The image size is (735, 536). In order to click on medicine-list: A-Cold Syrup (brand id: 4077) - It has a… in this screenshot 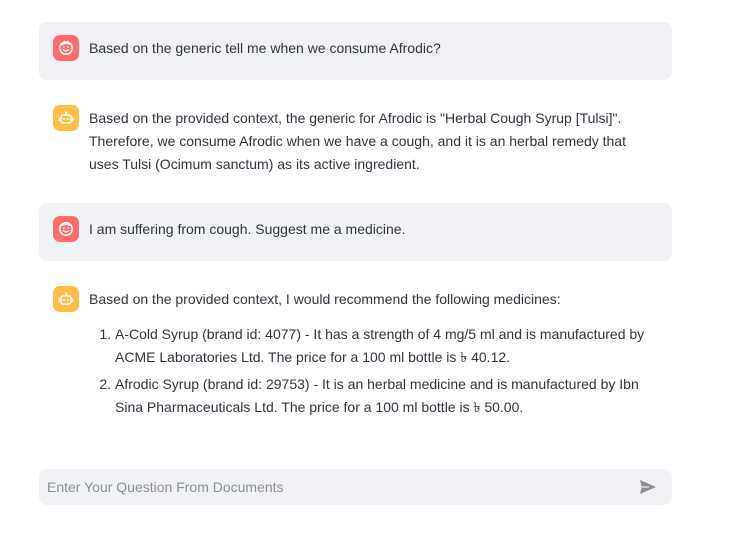, I will do `click(373, 371)`.